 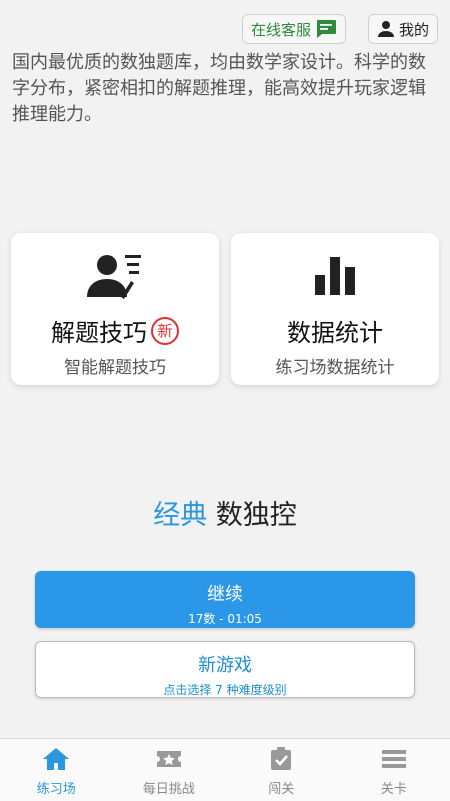 I want to click on new-badge: 新, so click(x=165, y=331).